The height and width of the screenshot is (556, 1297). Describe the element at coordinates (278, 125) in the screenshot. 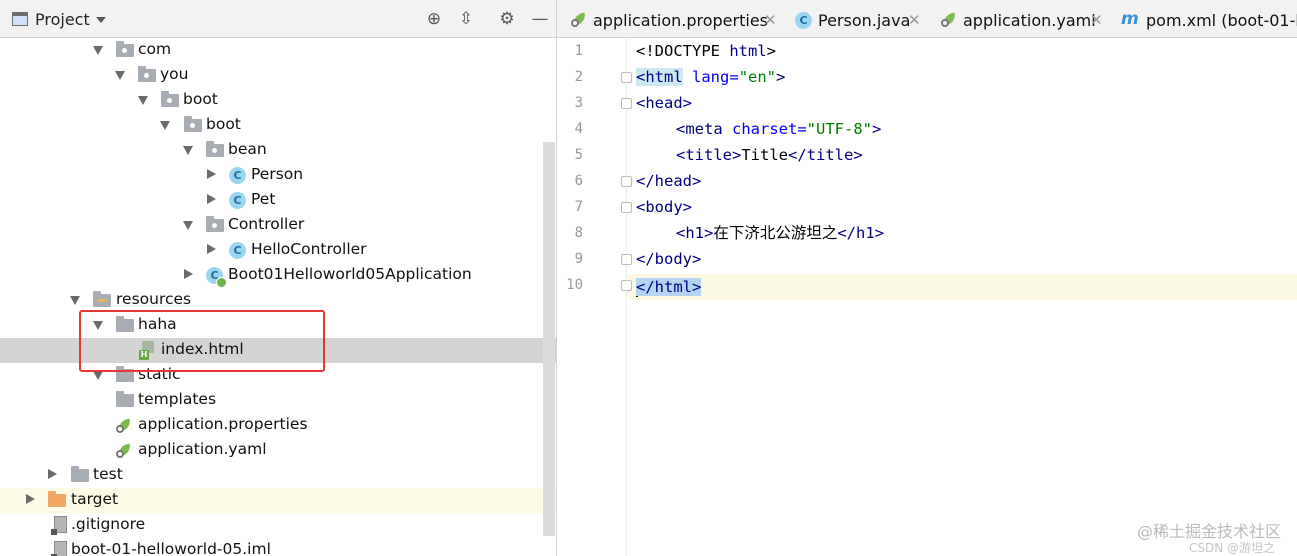

I see `tree-item-boot-inner: boot` at that location.